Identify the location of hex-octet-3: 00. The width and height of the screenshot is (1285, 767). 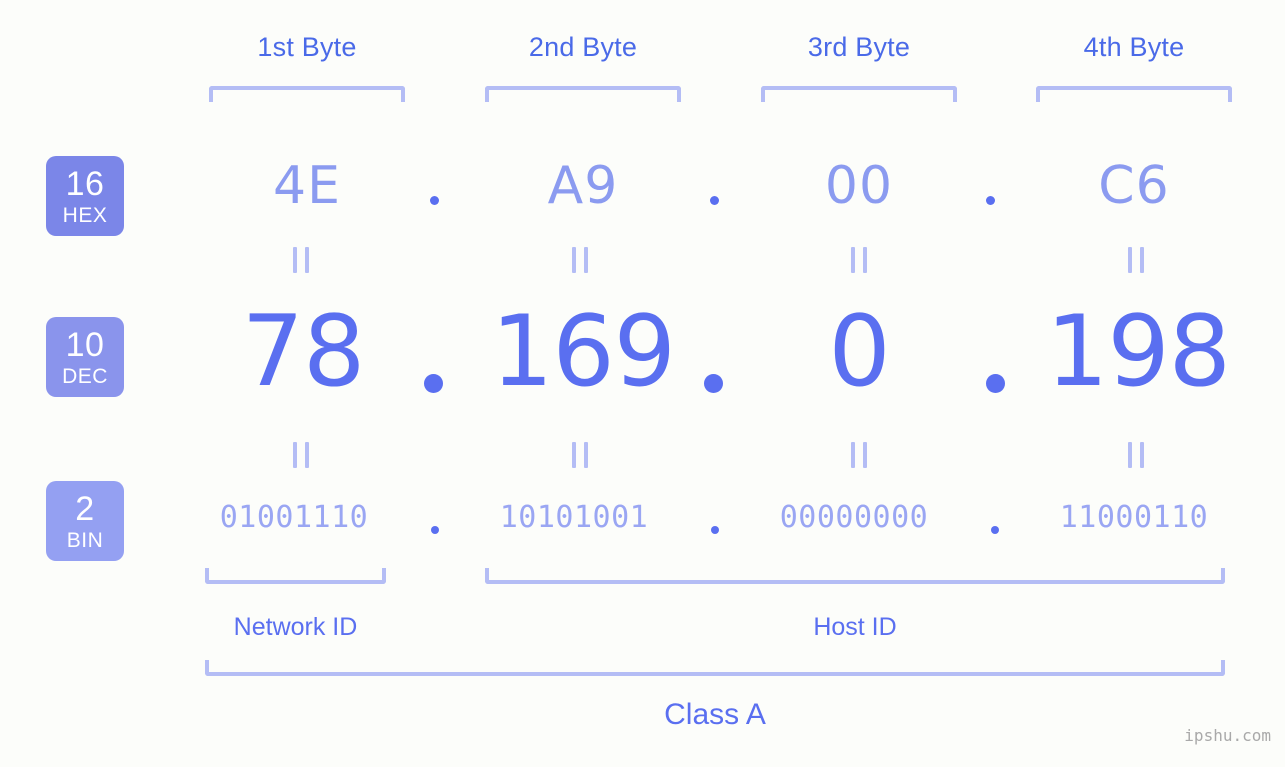
(859, 186).